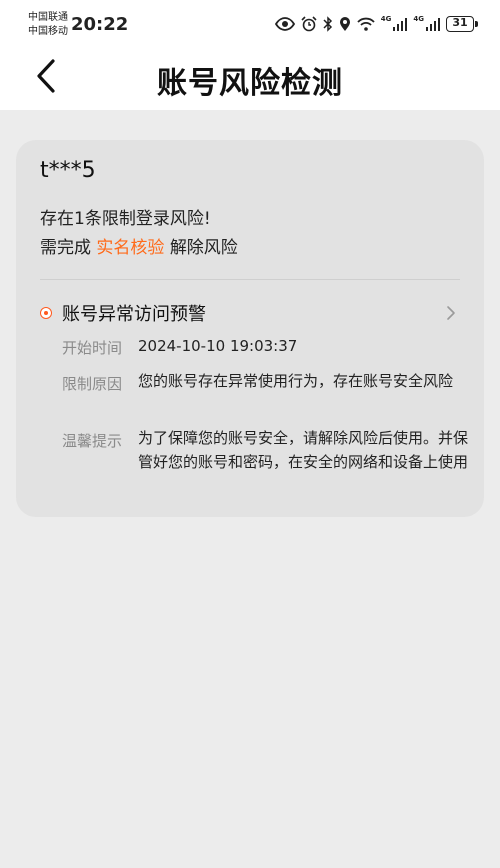 Image resolution: width=500 pixels, height=868 pixels. I want to click on top-bar: 中国联通 中国移动 20:22 4G 4G 31 账号风险检测, so click(250, 55).